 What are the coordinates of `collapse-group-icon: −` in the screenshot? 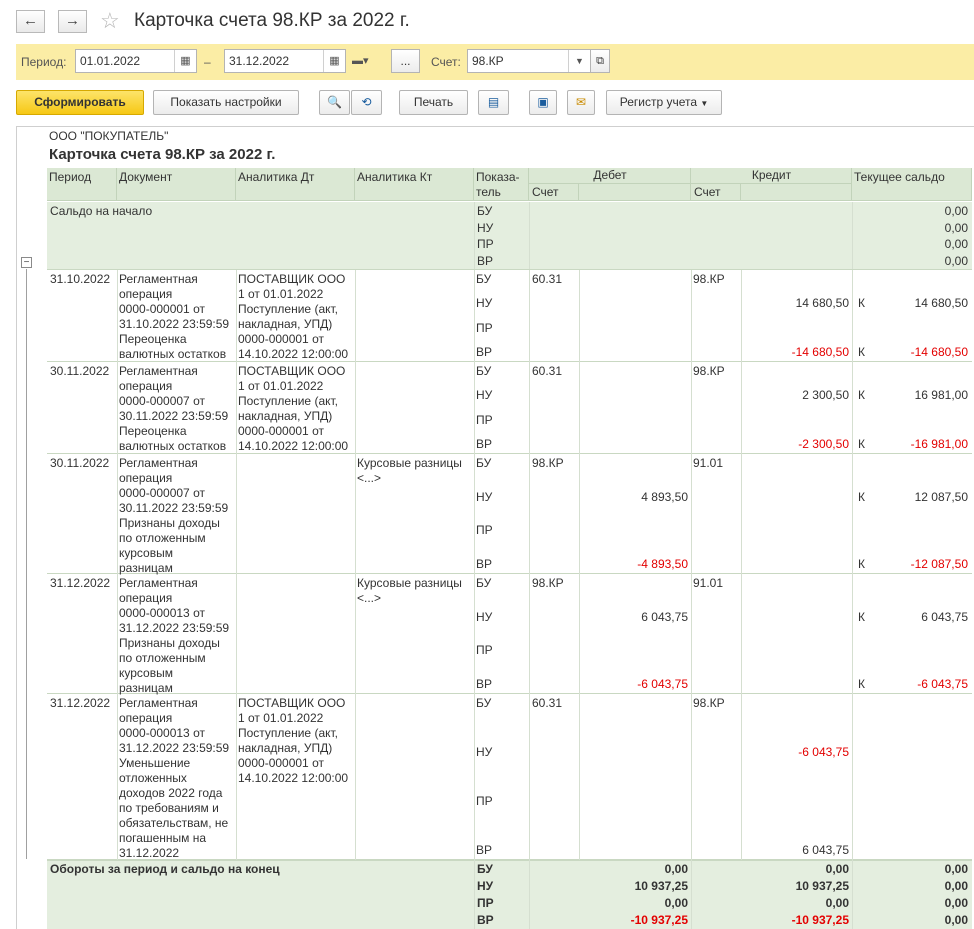 It's located at (26, 262).